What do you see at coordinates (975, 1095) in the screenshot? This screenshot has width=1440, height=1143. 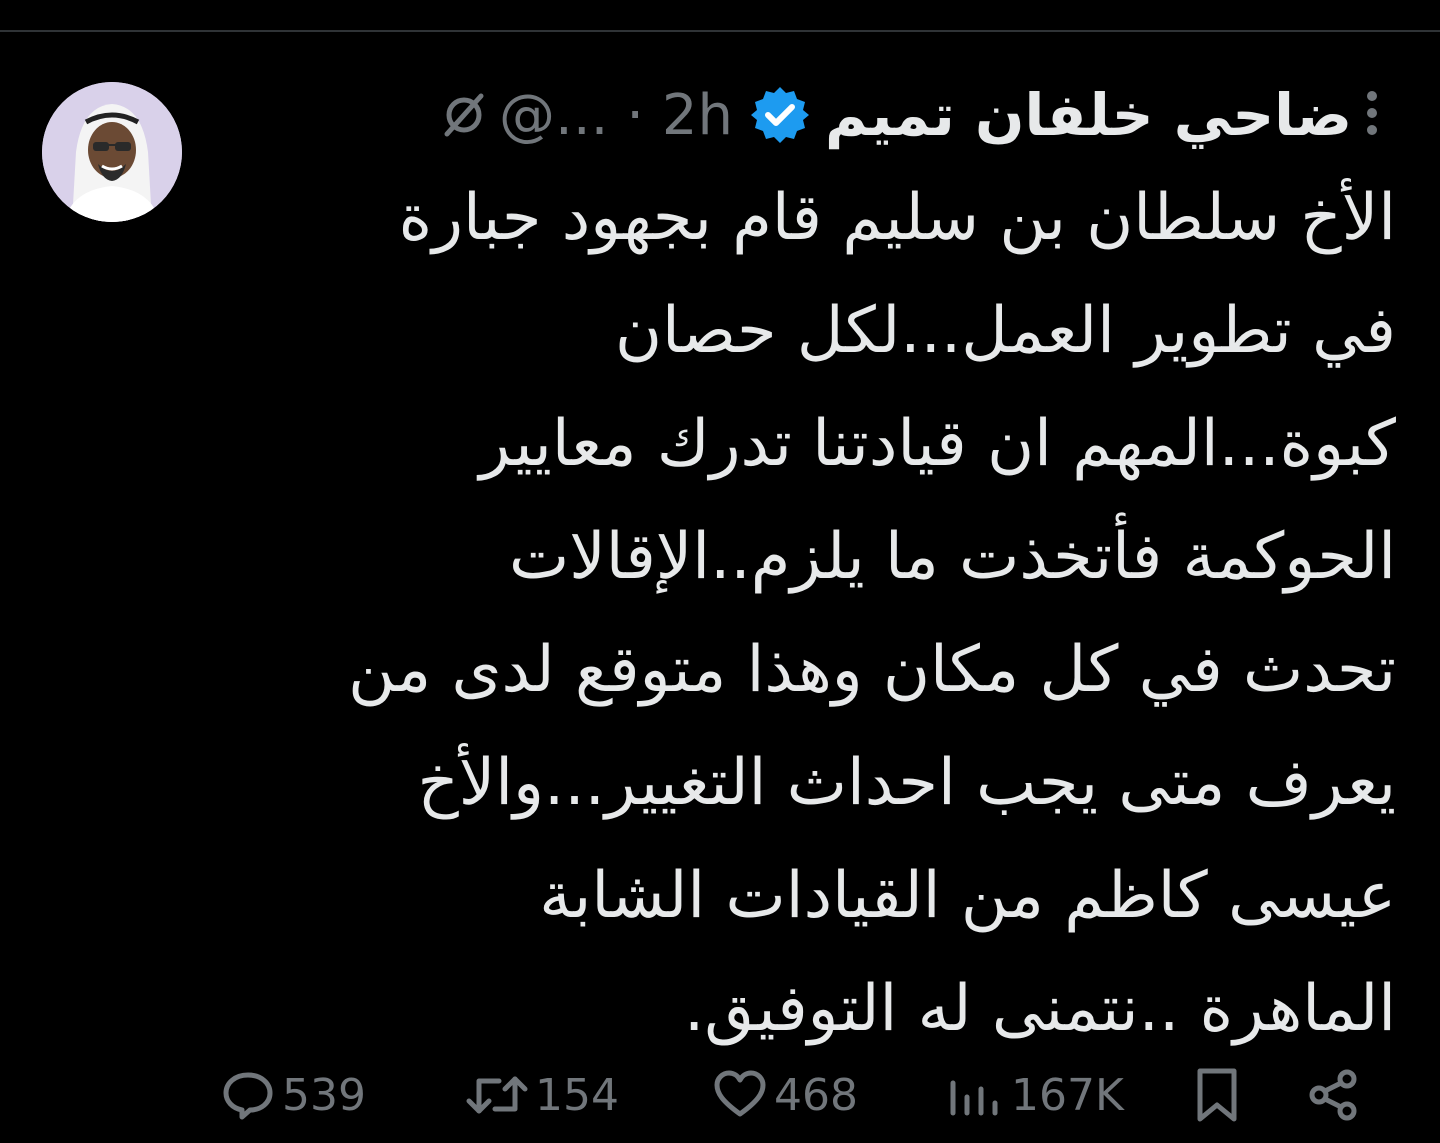 I see `views-icon` at bounding box center [975, 1095].